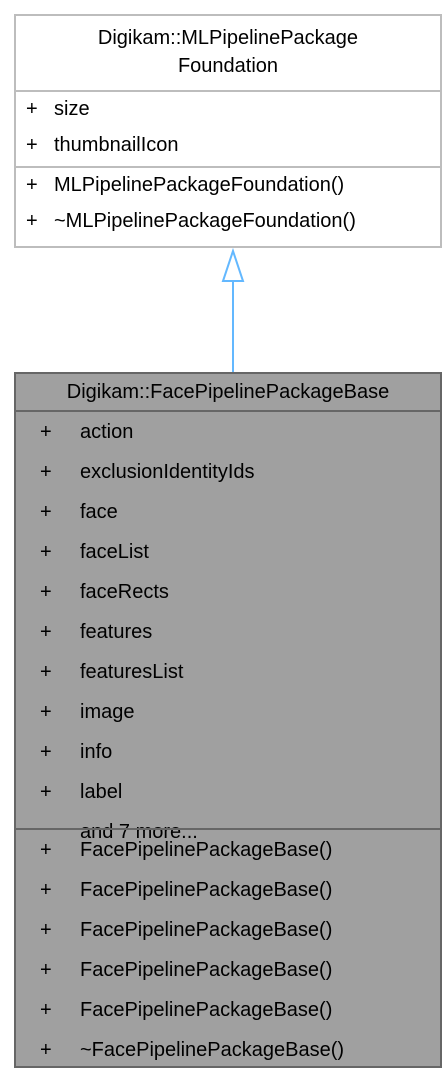 The image size is (442, 1070). What do you see at coordinates (205, 221) in the screenshot?
I see `method-name: ~MLPipelinePackageFoundation()` at bounding box center [205, 221].